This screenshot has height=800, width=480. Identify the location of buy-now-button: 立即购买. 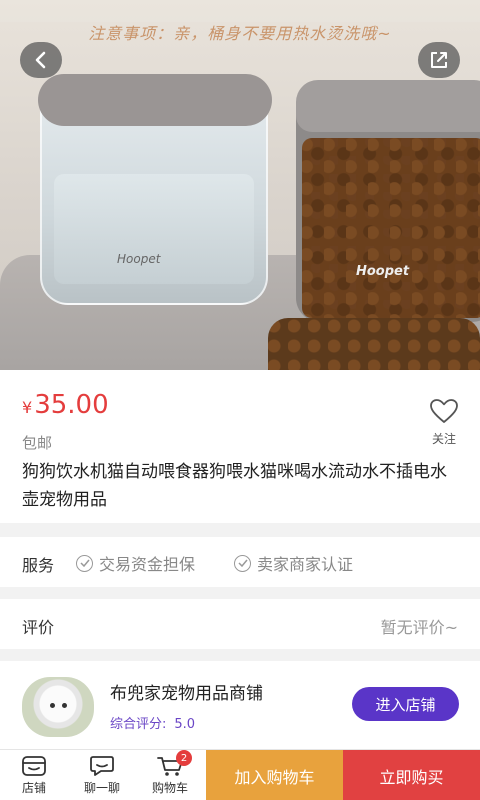
(411, 775).